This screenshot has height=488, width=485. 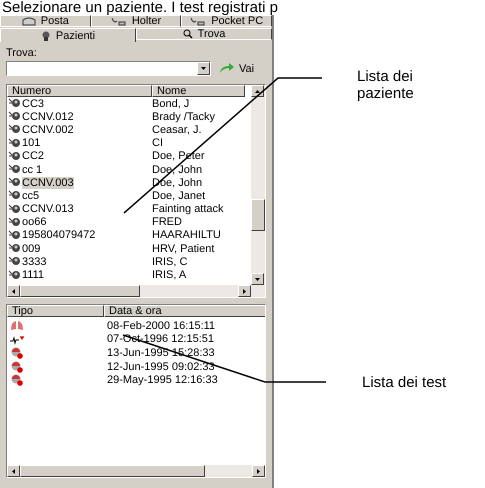 I want to click on patient-name: IRIS, C, so click(x=198, y=262).